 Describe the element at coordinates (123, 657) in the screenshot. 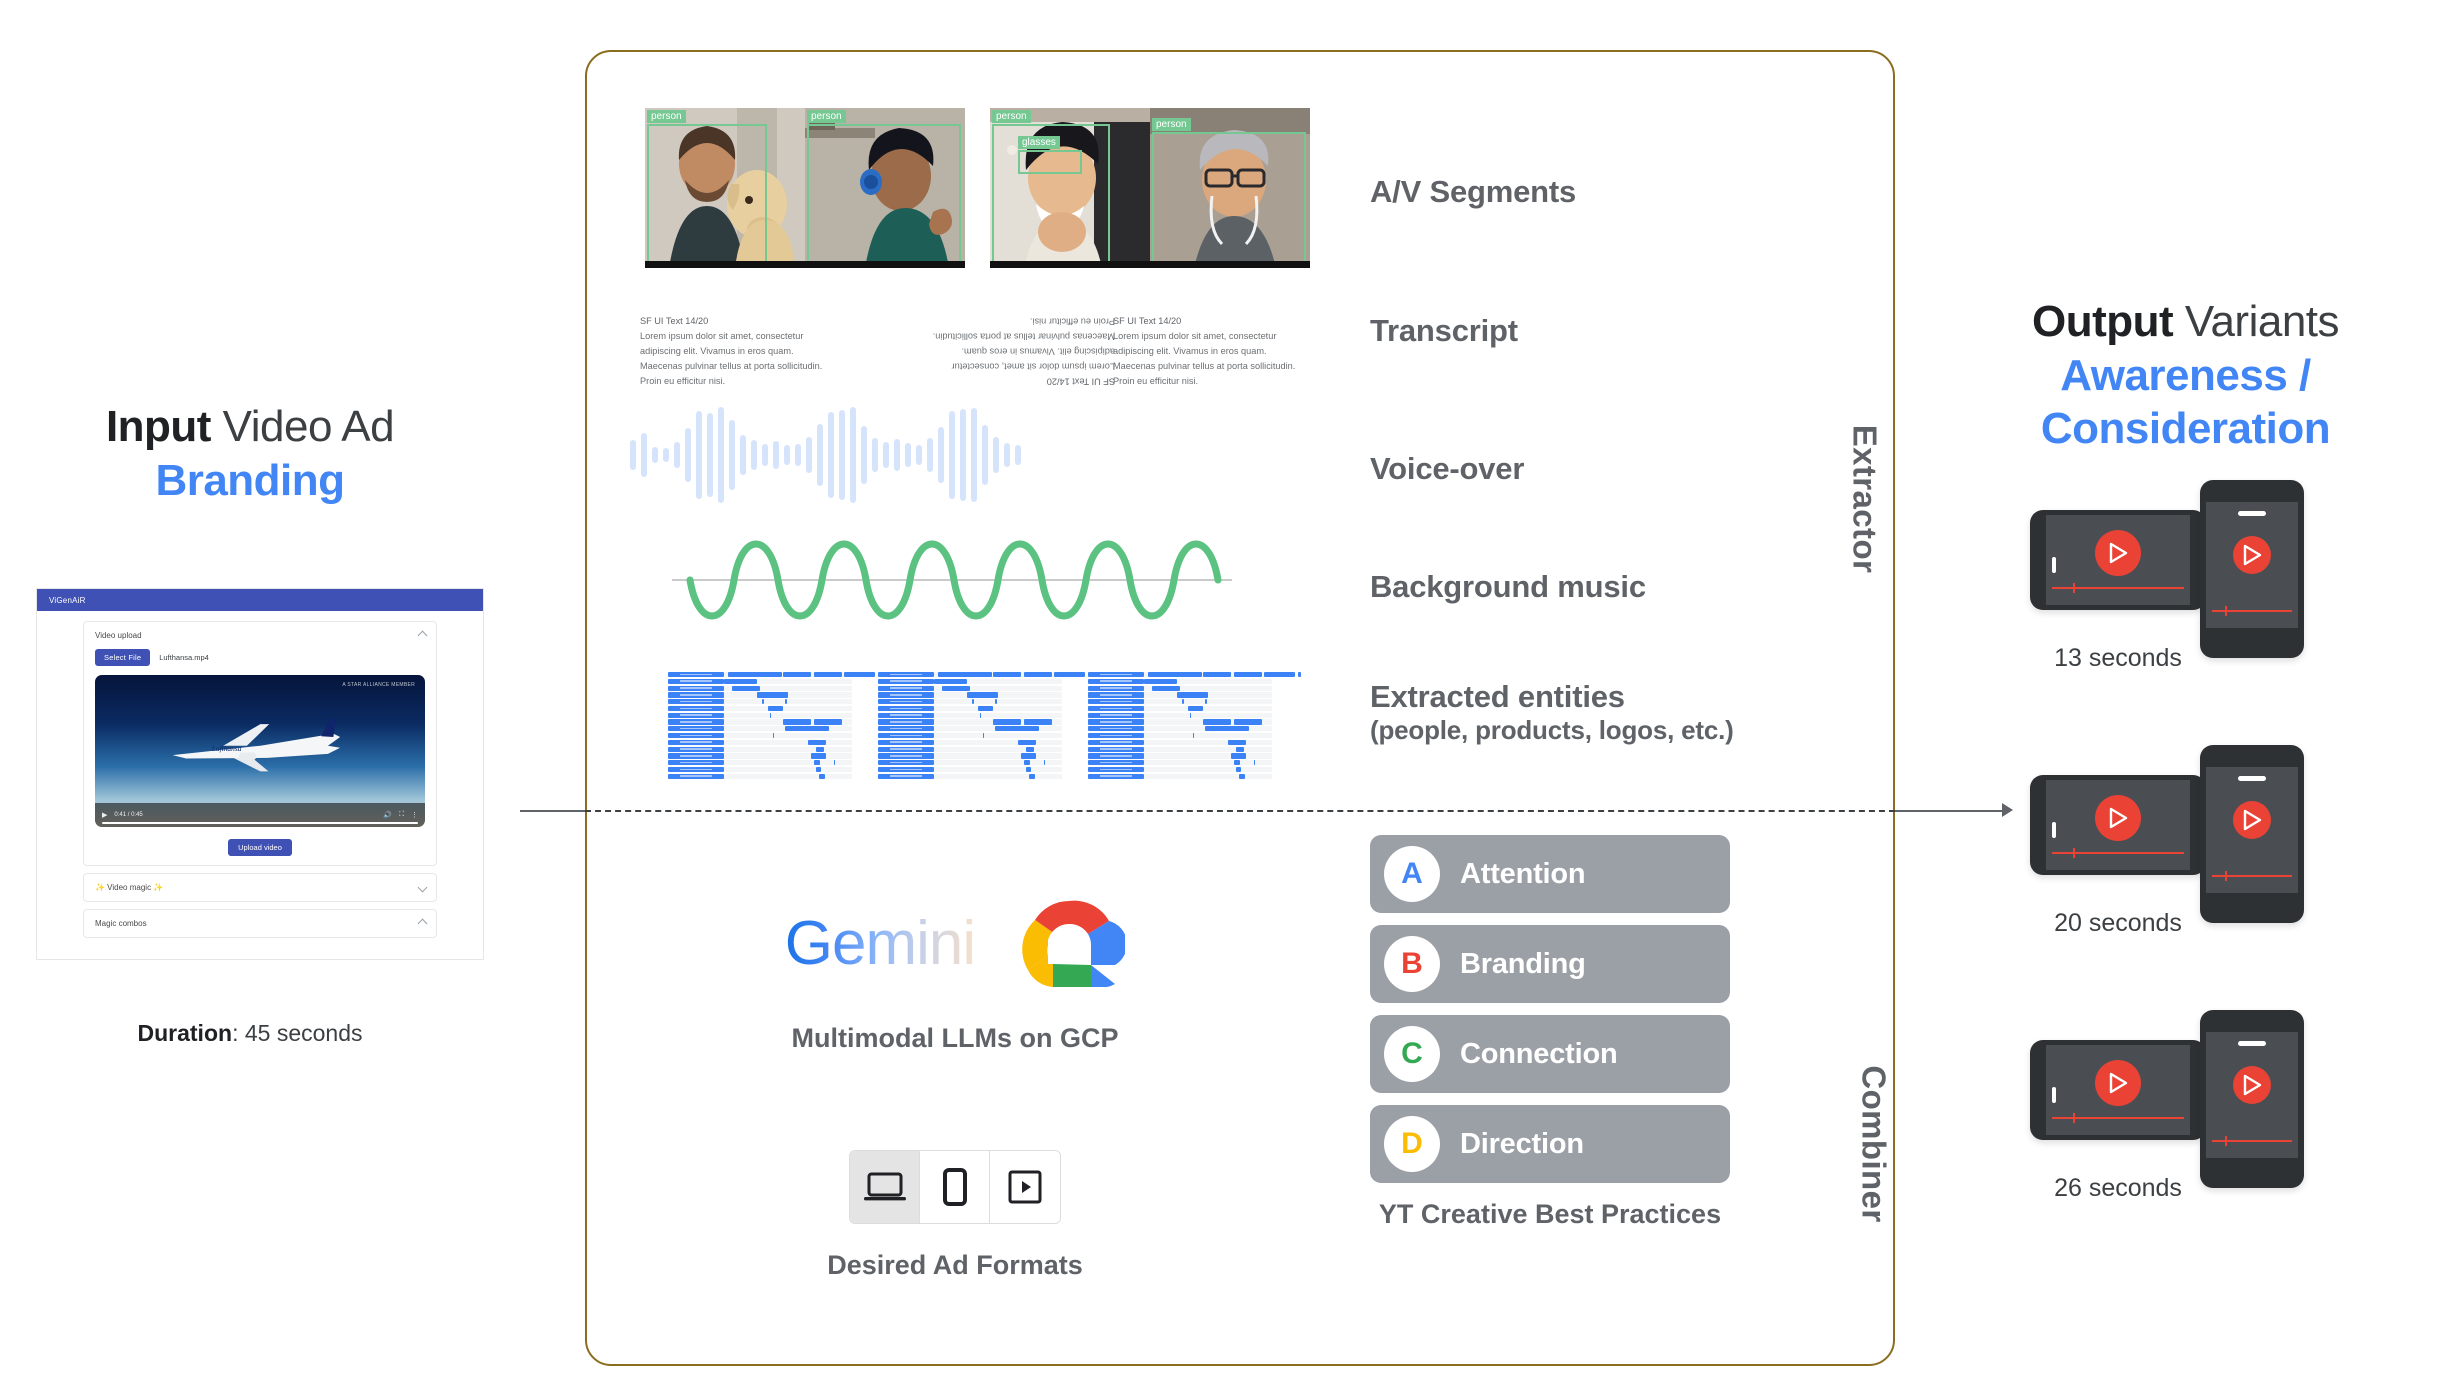

I see `select-file-button: Select File` at that location.